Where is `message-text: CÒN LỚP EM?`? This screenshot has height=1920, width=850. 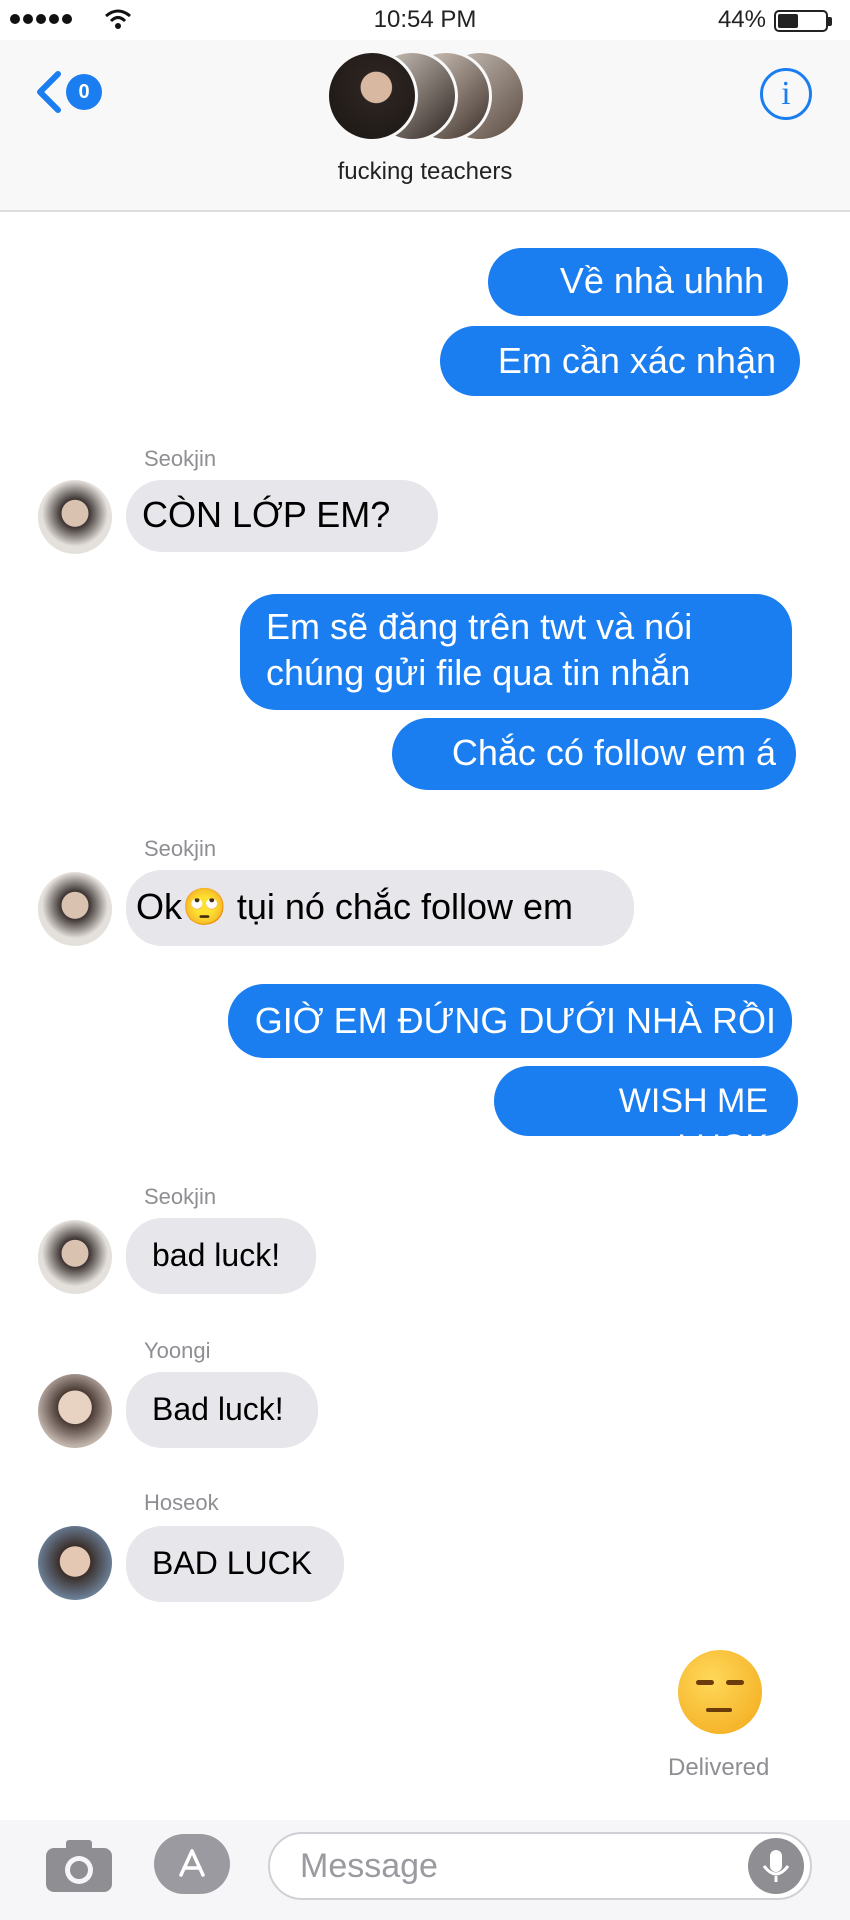
message-text: CÒN LỚP EM? is located at coordinates (266, 514).